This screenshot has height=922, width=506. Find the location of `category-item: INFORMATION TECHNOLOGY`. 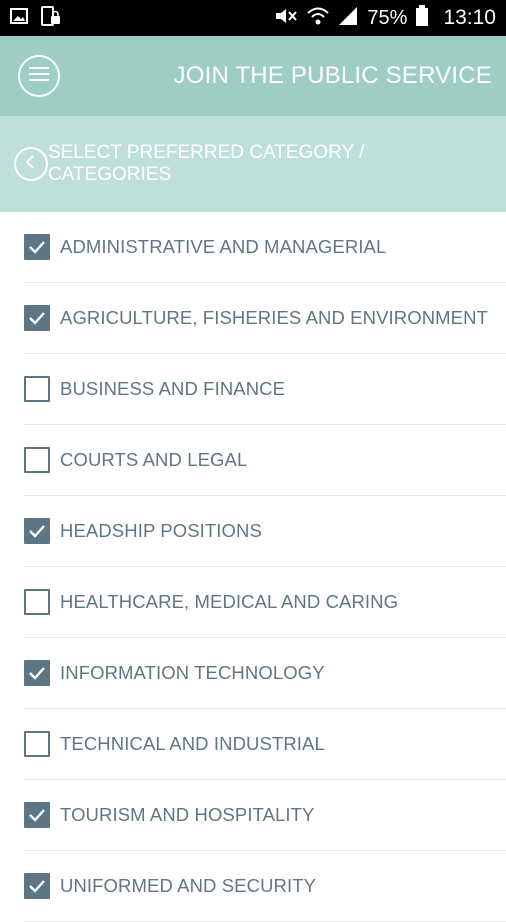

category-item: INFORMATION TECHNOLOGY is located at coordinates (265, 673).